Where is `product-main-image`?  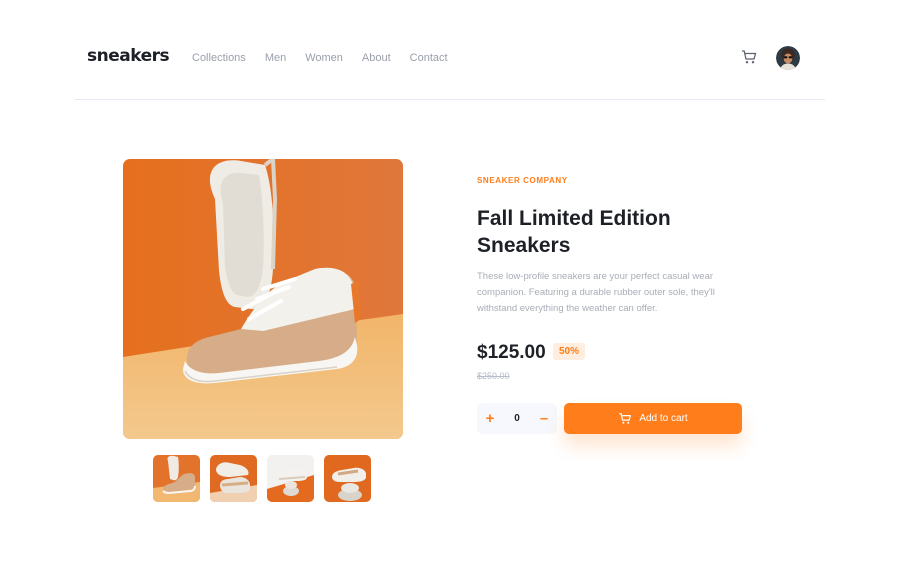
product-main-image is located at coordinates (263, 299).